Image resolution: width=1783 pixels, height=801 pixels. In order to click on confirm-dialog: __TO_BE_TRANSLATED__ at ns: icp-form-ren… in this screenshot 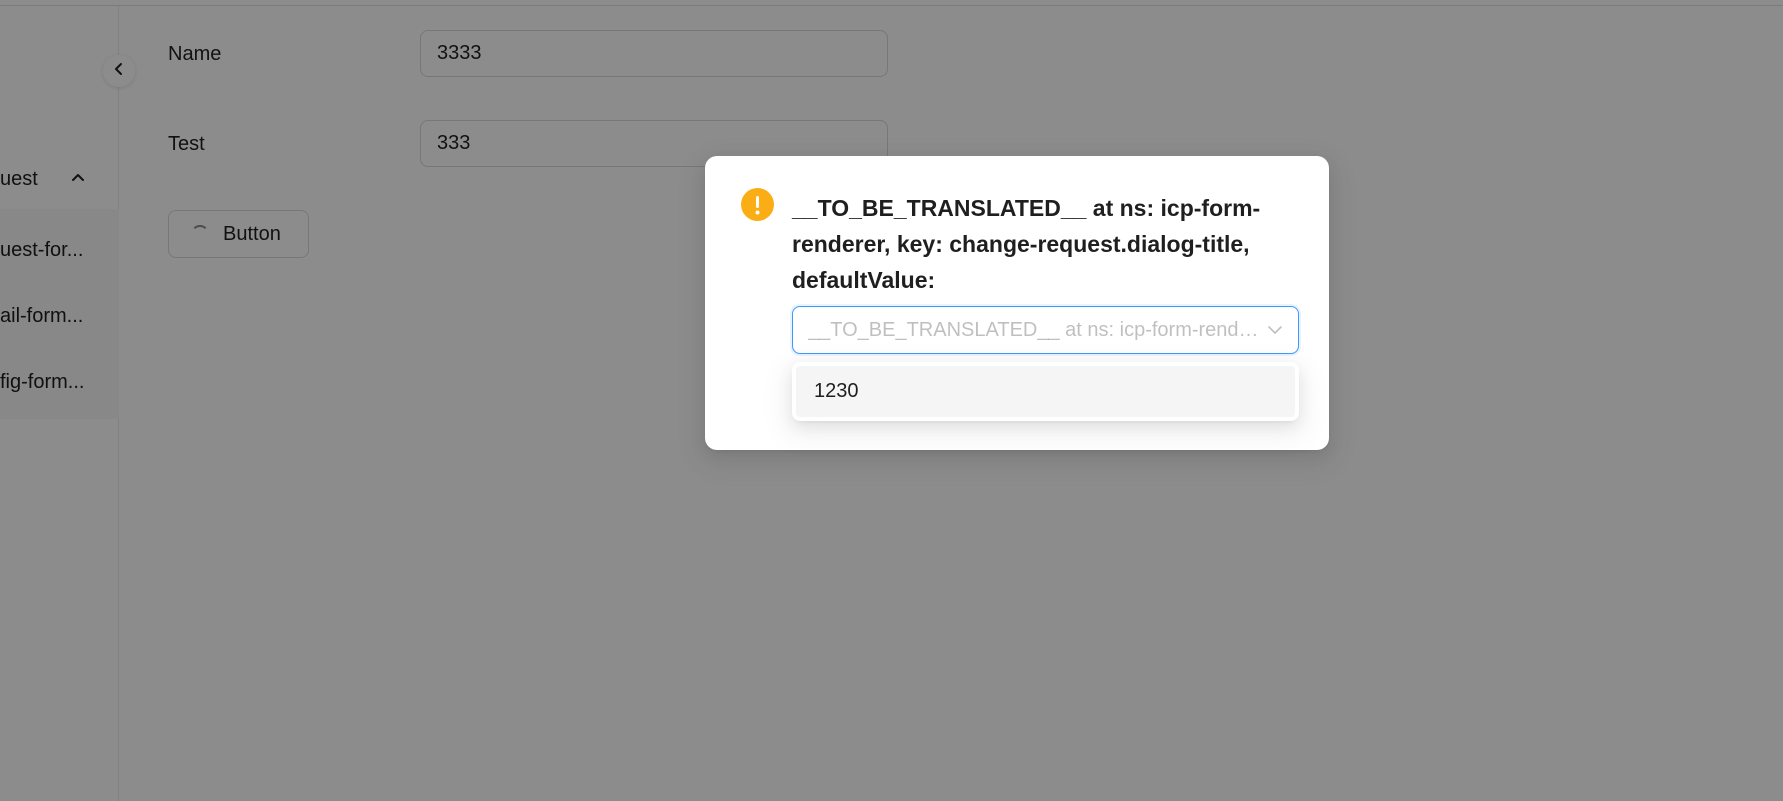, I will do `click(1017, 303)`.